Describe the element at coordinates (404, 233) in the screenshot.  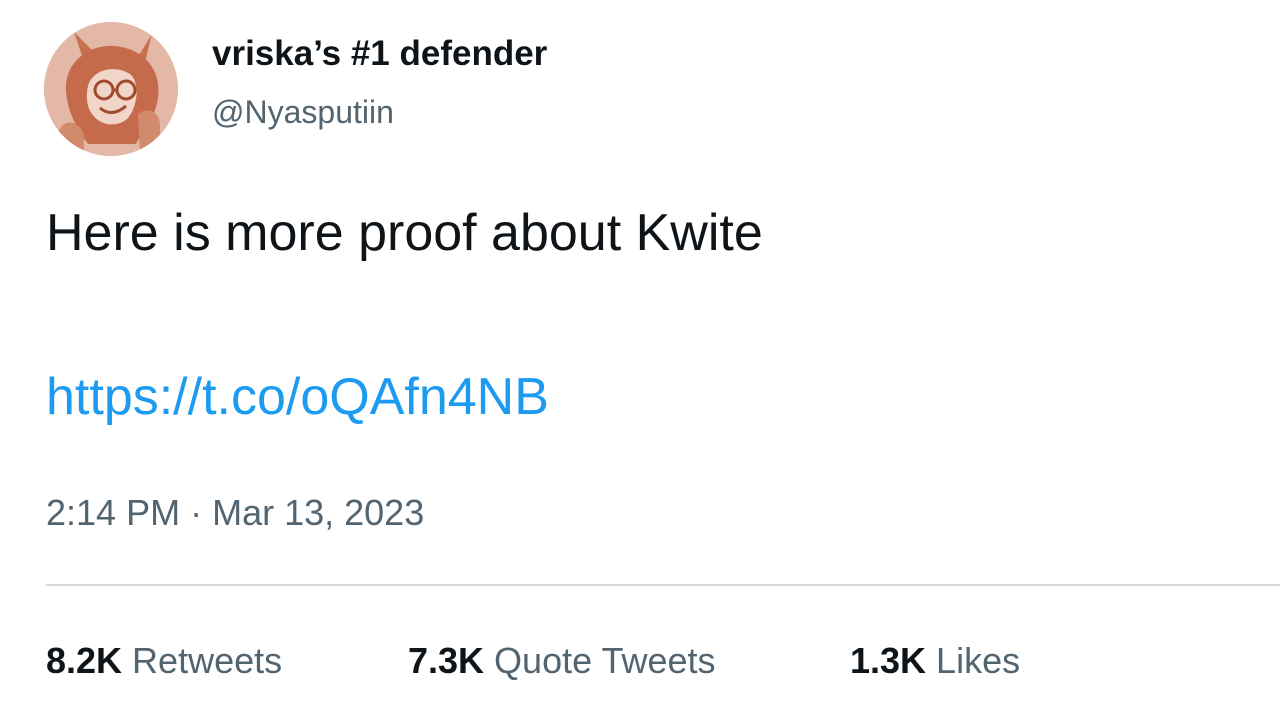
I see `tweet-body-text: Here is more proof about Kwite` at that location.